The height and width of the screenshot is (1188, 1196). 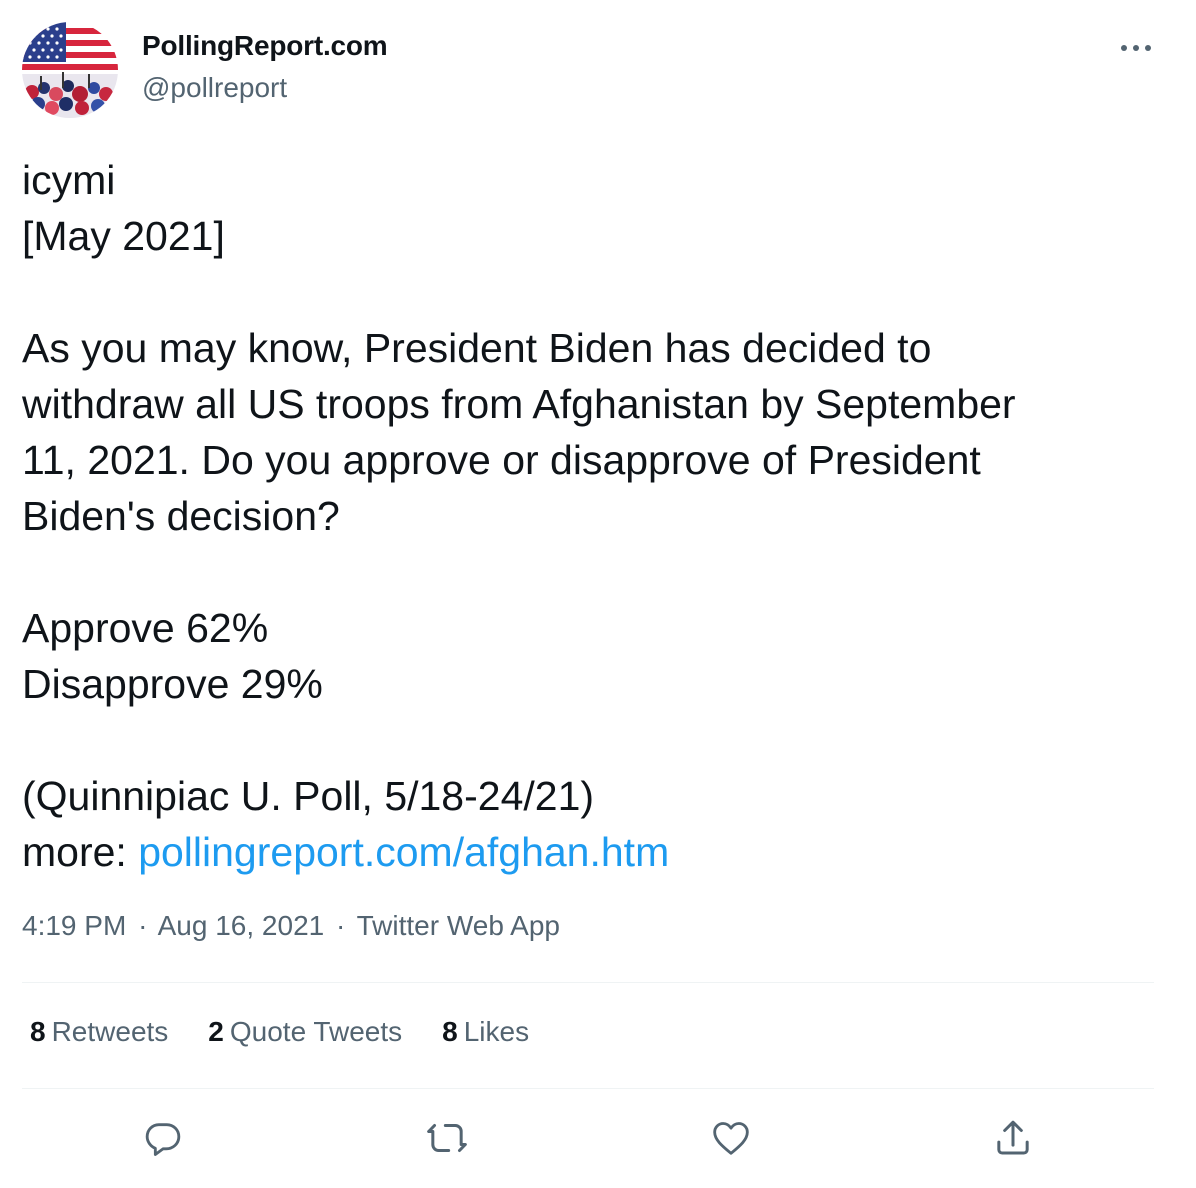 What do you see at coordinates (458, 925) in the screenshot?
I see `tweet-source: Twitter Web App` at bounding box center [458, 925].